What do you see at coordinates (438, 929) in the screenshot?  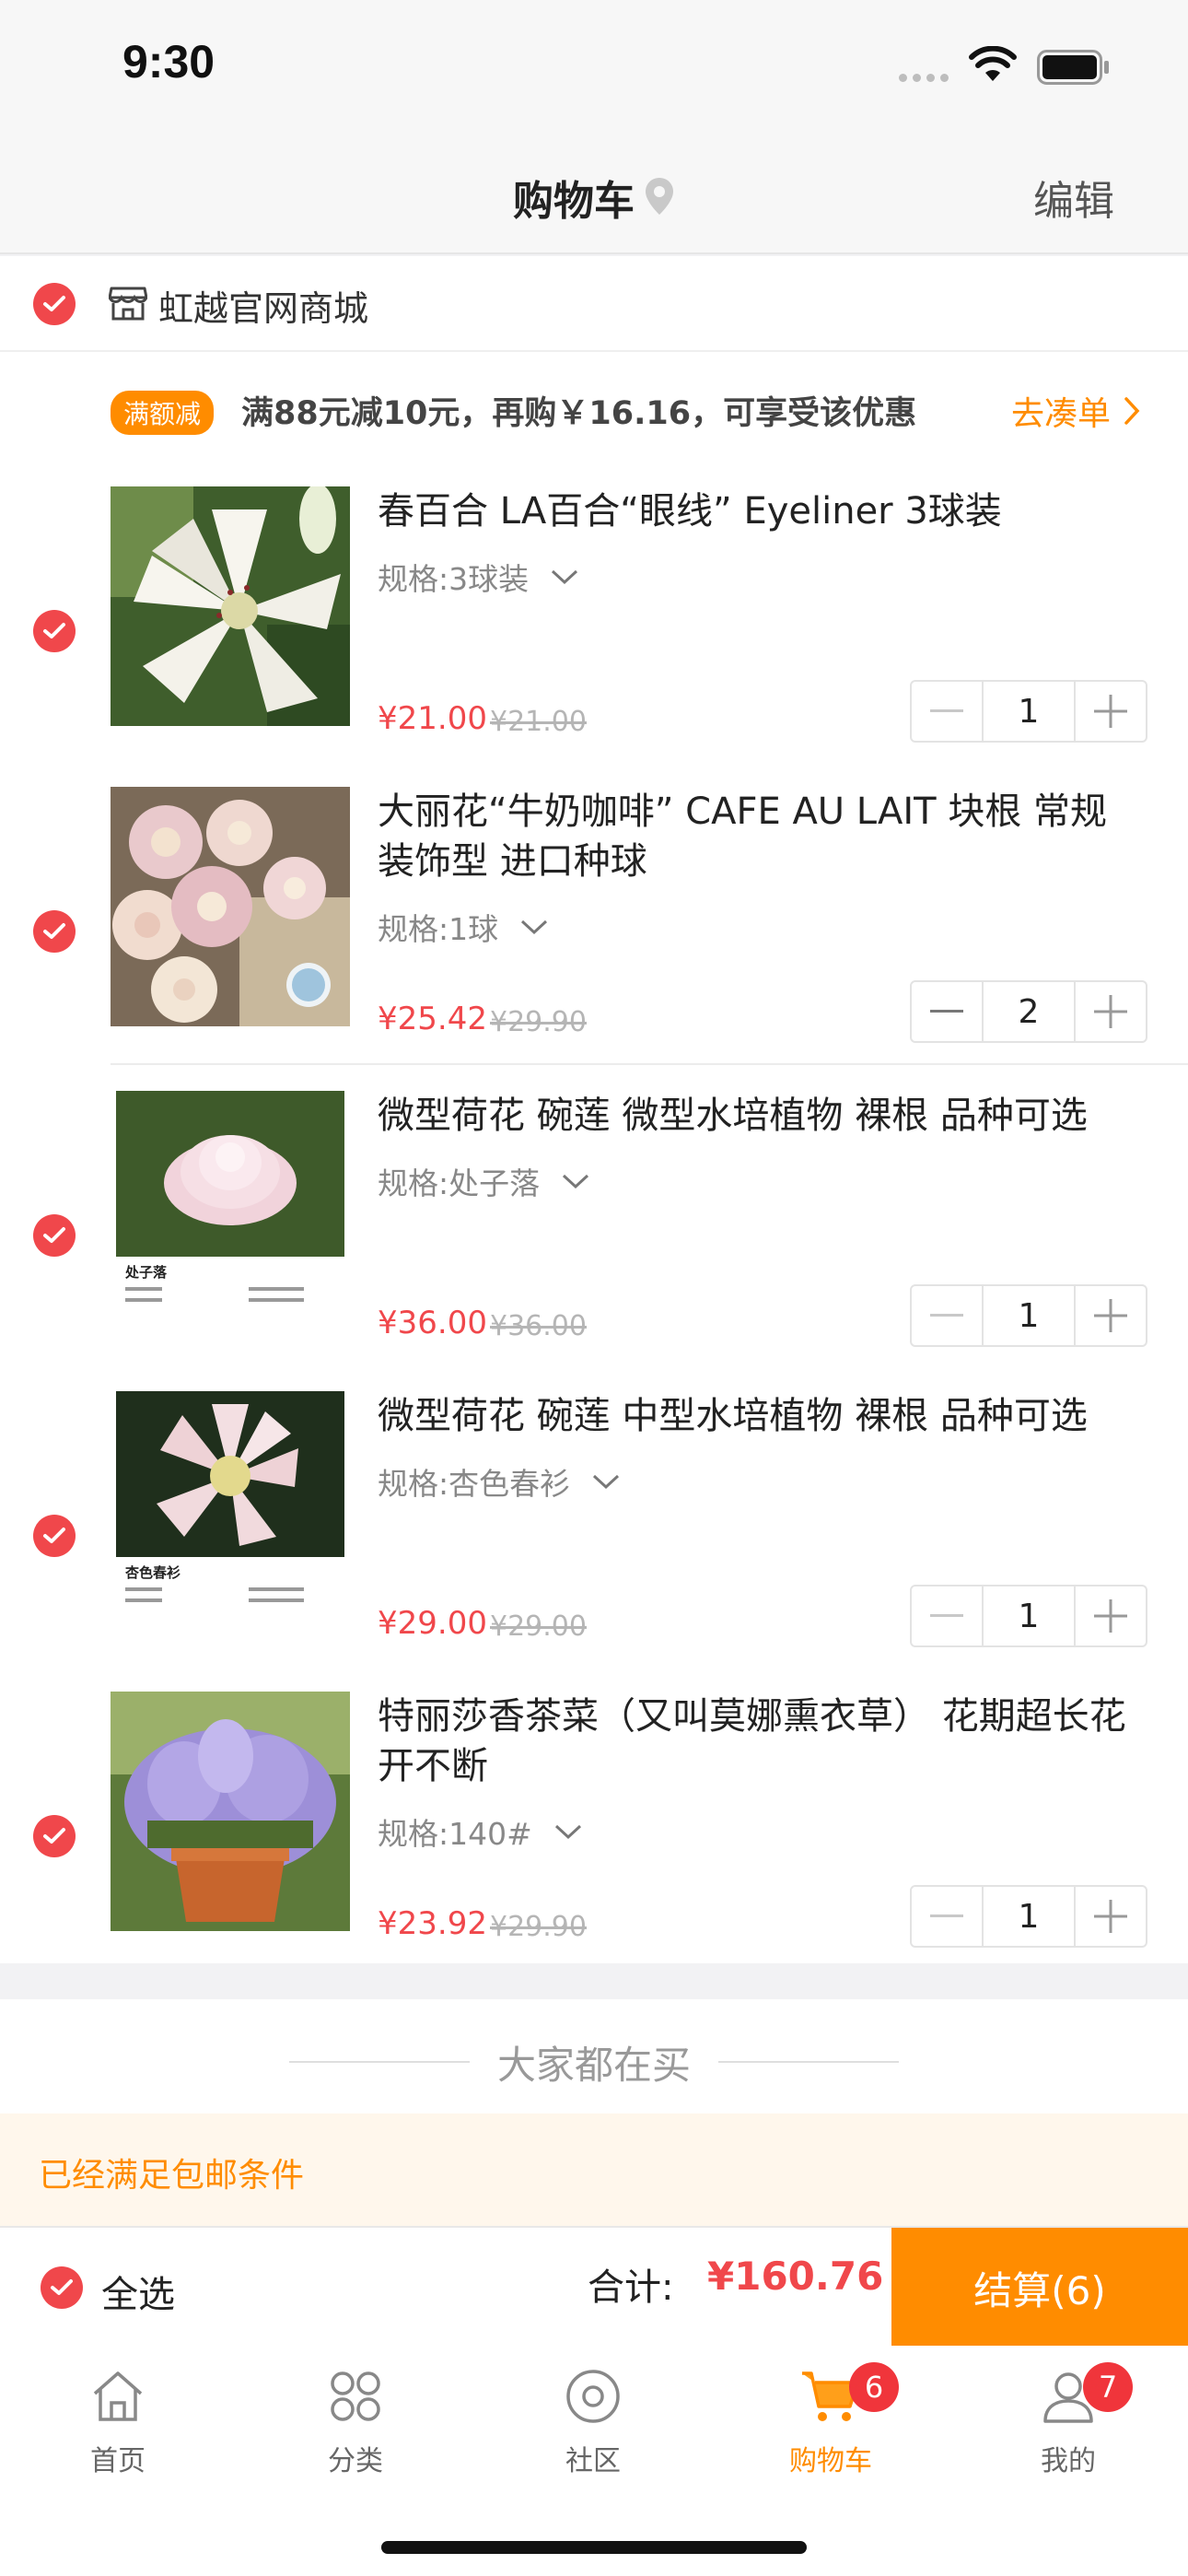 I see `spec-label: 规格:1球` at bounding box center [438, 929].